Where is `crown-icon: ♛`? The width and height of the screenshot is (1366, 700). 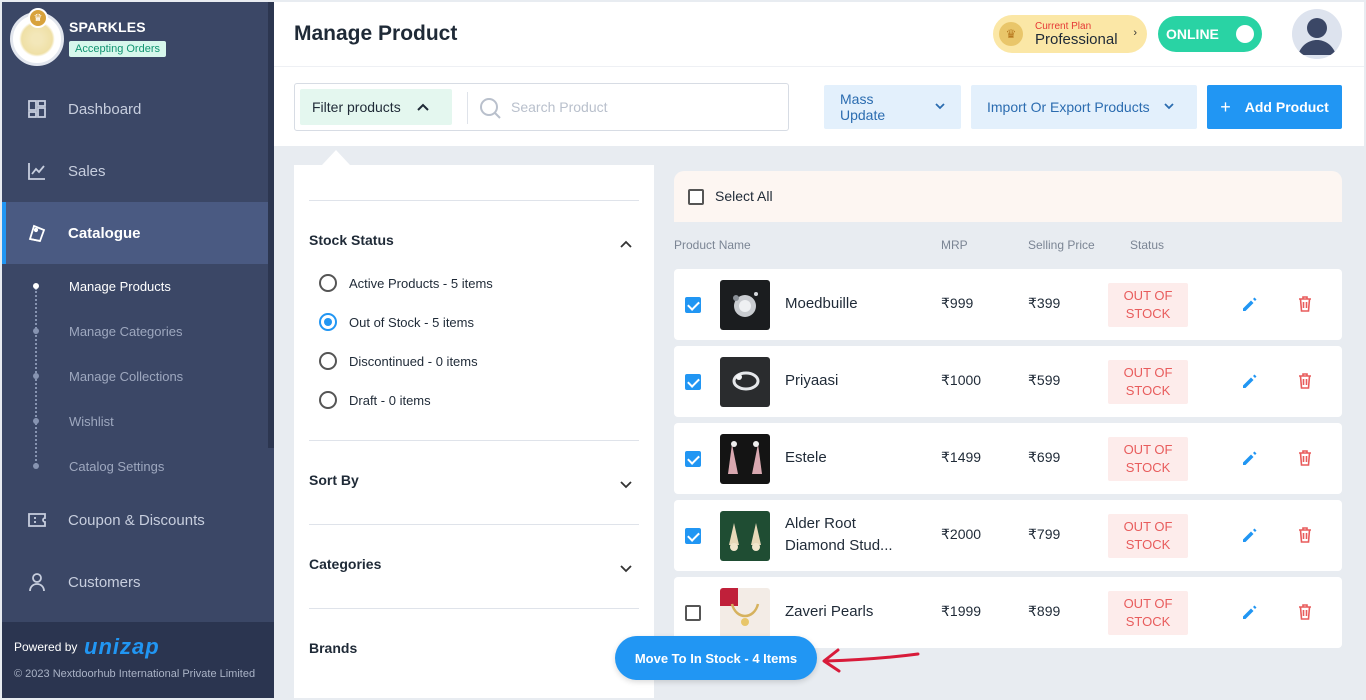
crown-icon: ♛ is located at coordinates (38, 18).